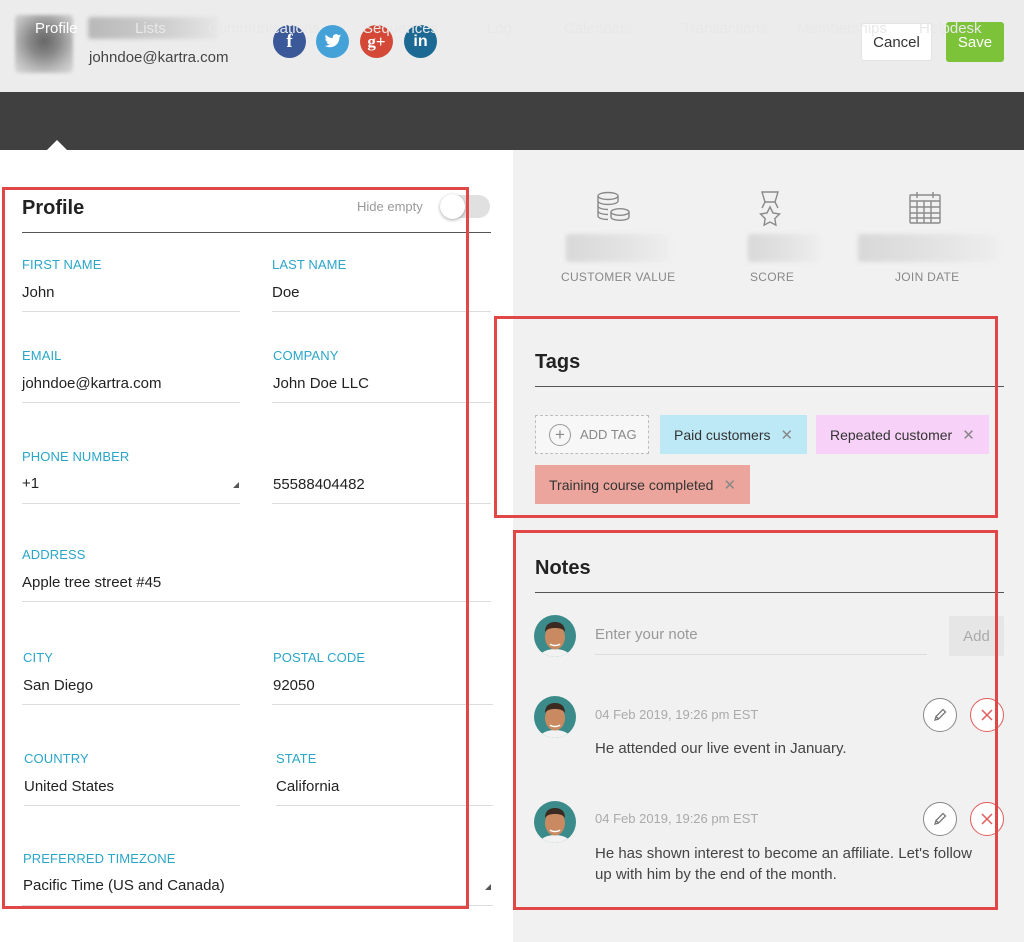  I want to click on tab-profile: Profile, so click(56, 29).